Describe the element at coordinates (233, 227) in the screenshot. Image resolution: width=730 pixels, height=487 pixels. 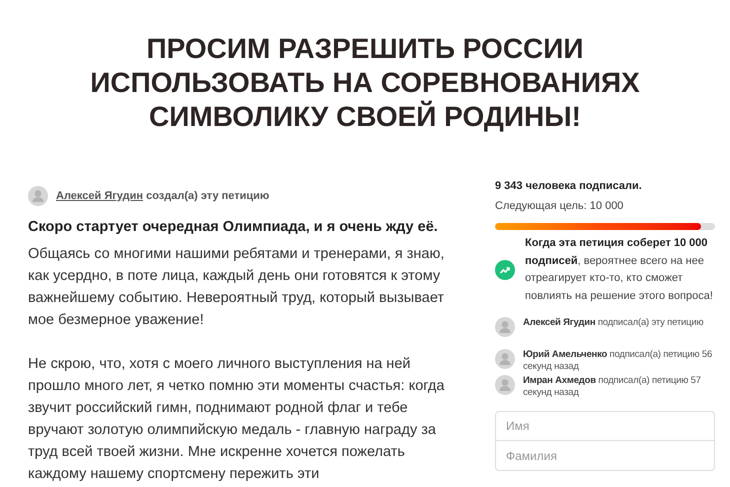
I see `lead-sentence: Скоро стартует очередная Олимпиада, и я очень жду её.` at that location.